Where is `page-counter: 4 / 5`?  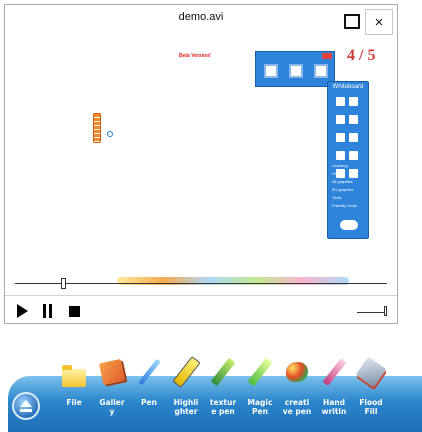 page-counter: 4 / 5 is located at coordinates (361, 55).